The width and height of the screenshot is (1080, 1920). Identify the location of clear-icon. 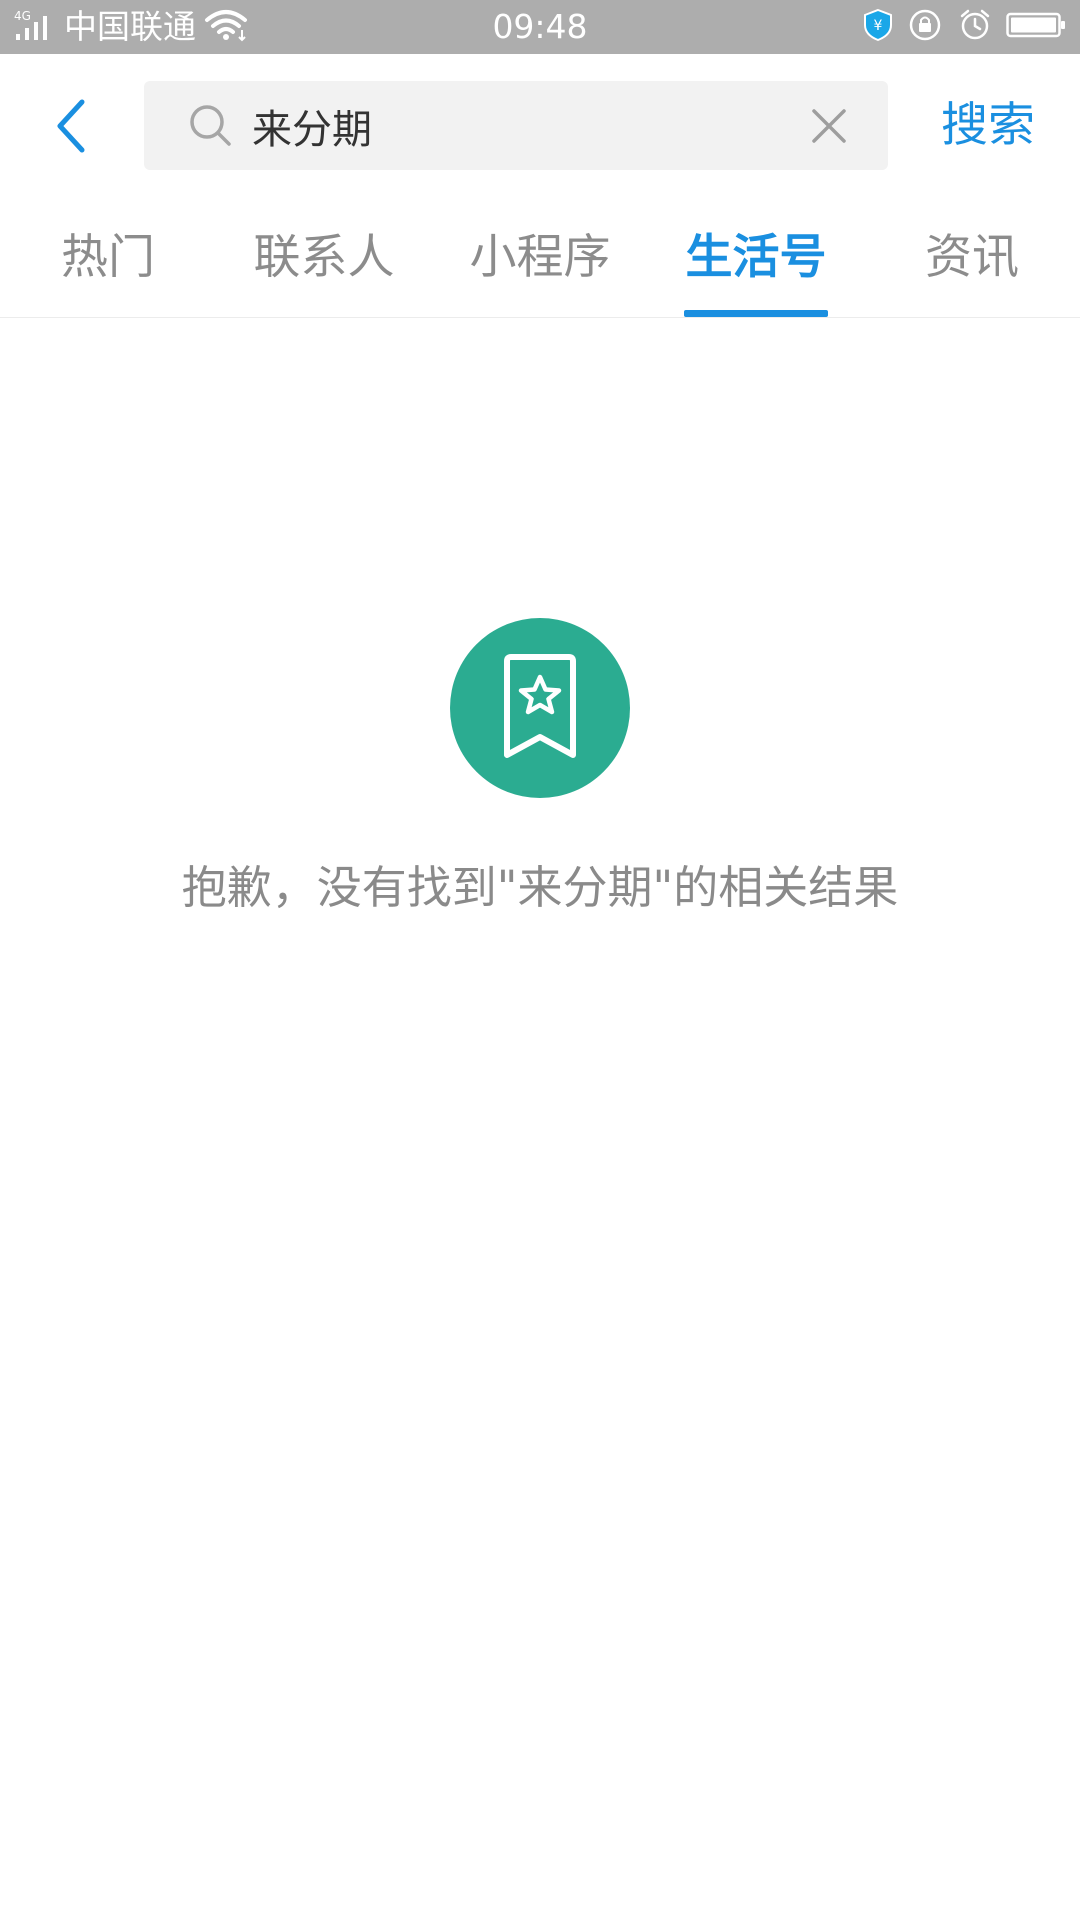
(829, 126).